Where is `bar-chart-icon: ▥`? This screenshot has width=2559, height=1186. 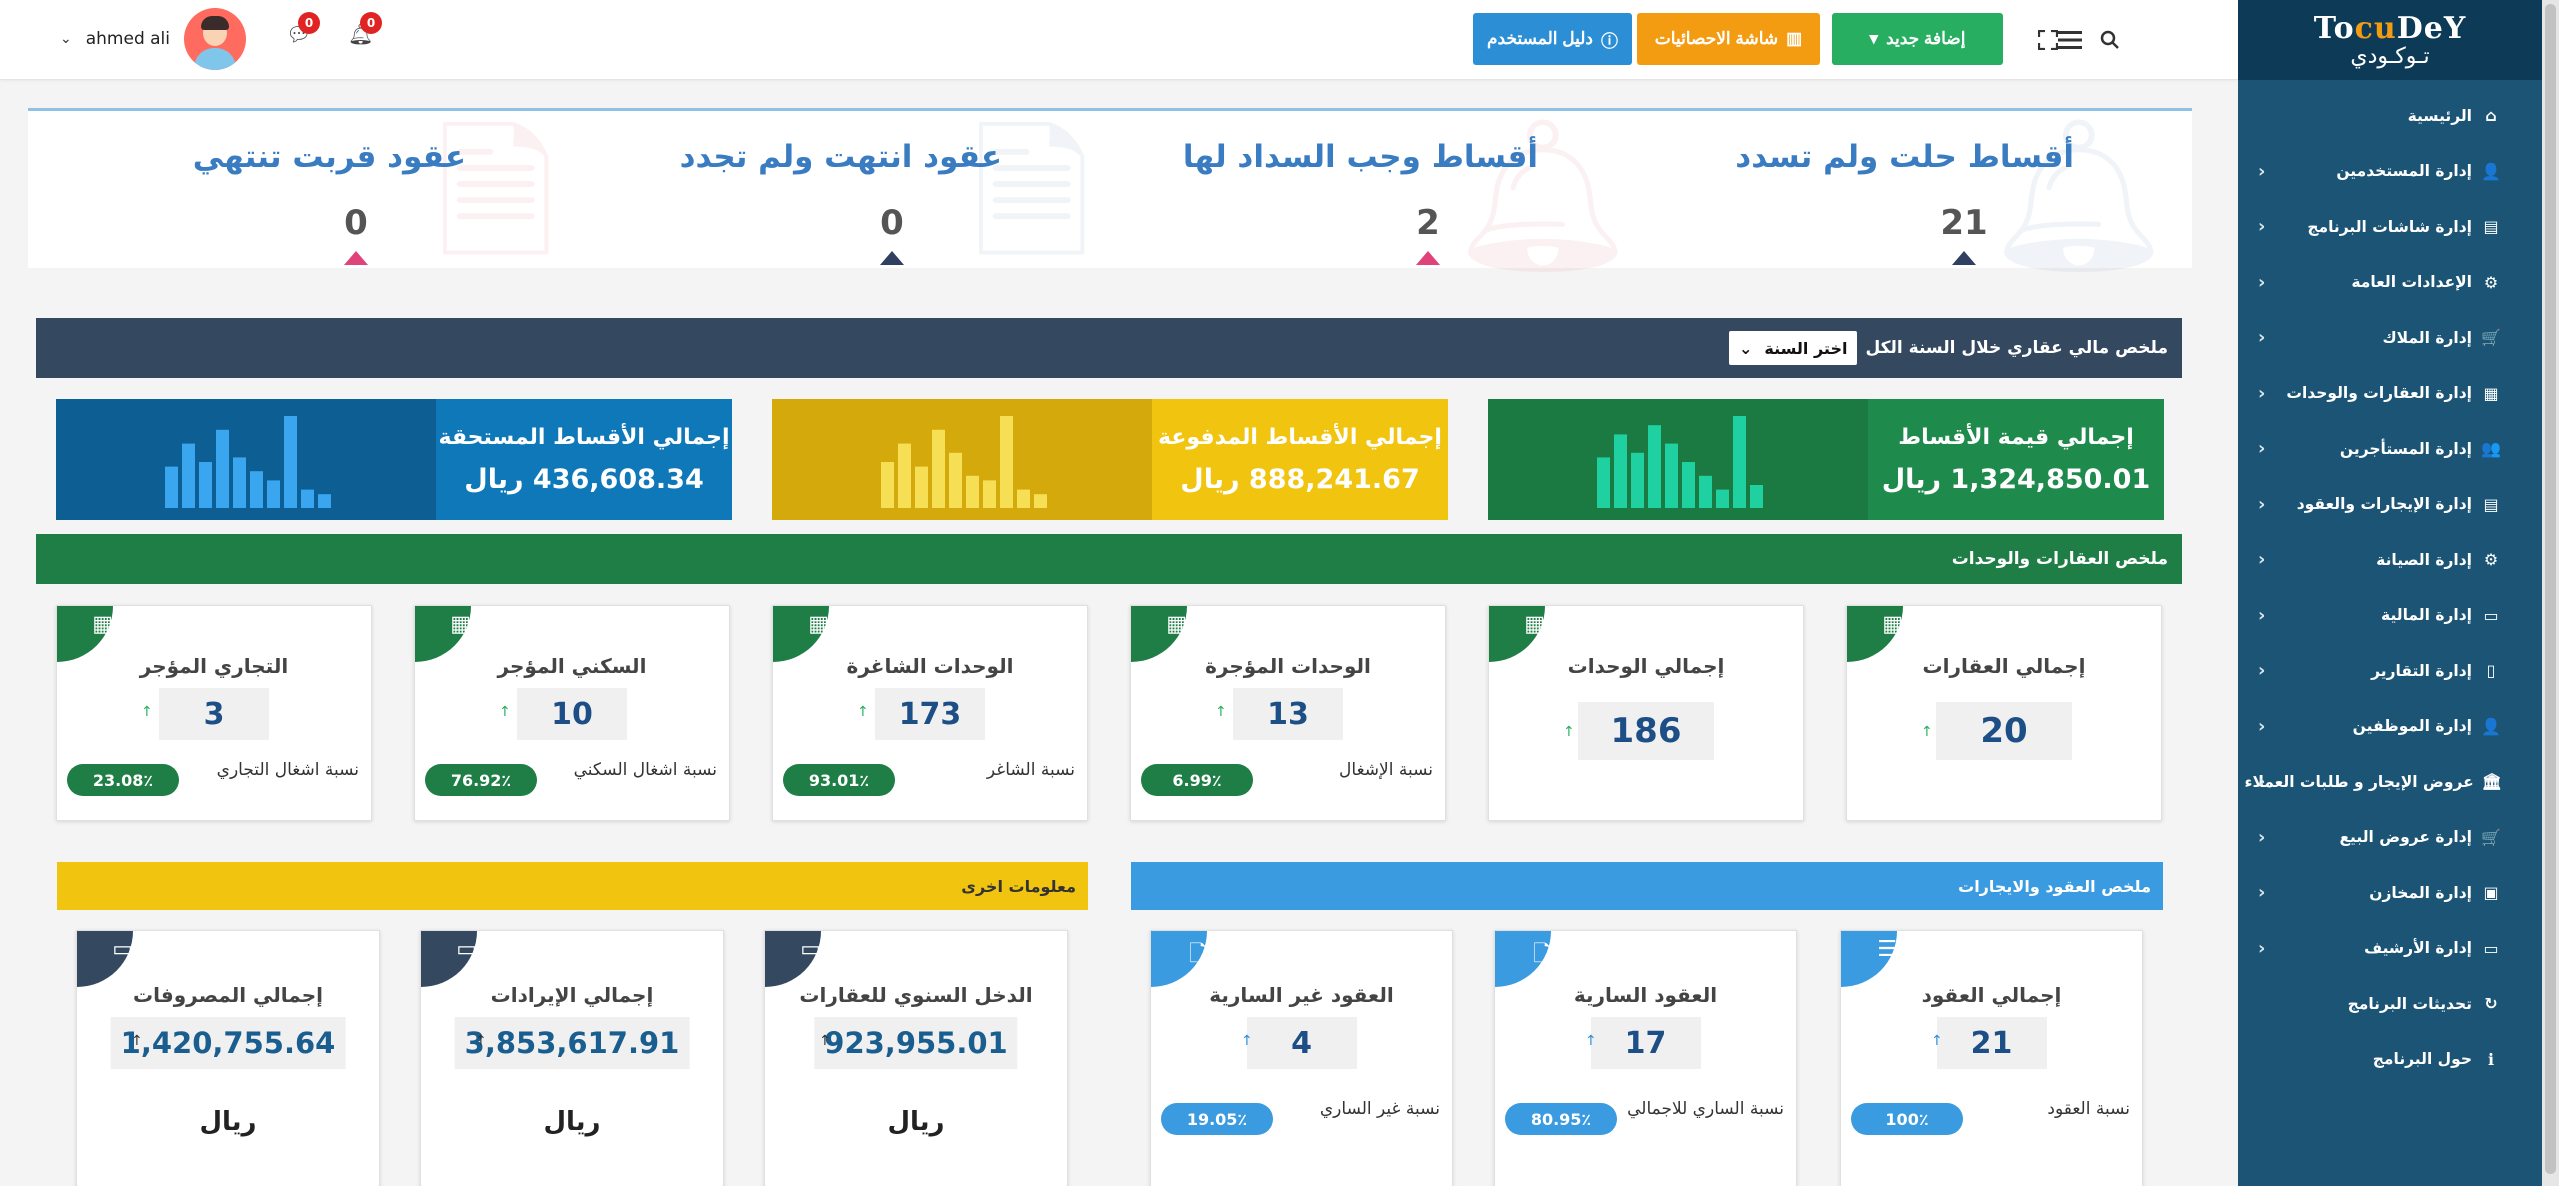
bar-chart-icon: ▥ is located at coordinates (1794, 38).